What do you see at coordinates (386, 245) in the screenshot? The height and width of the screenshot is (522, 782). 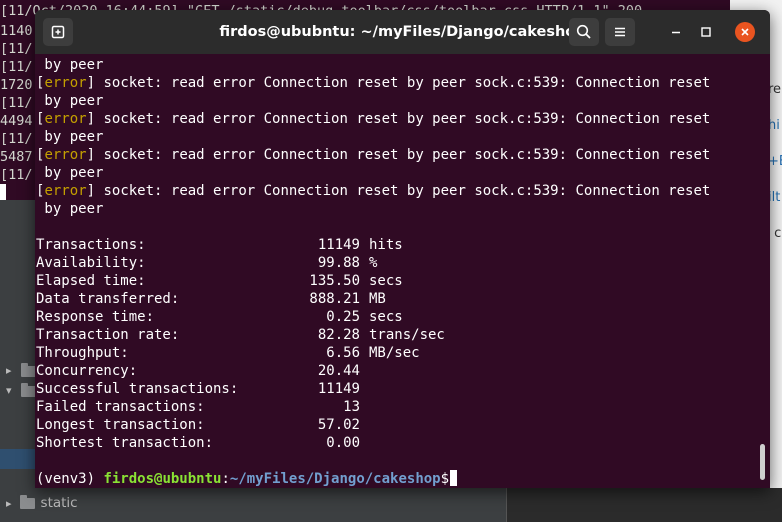 I see `stat-unit: hits` at bounding box center [386, 245].